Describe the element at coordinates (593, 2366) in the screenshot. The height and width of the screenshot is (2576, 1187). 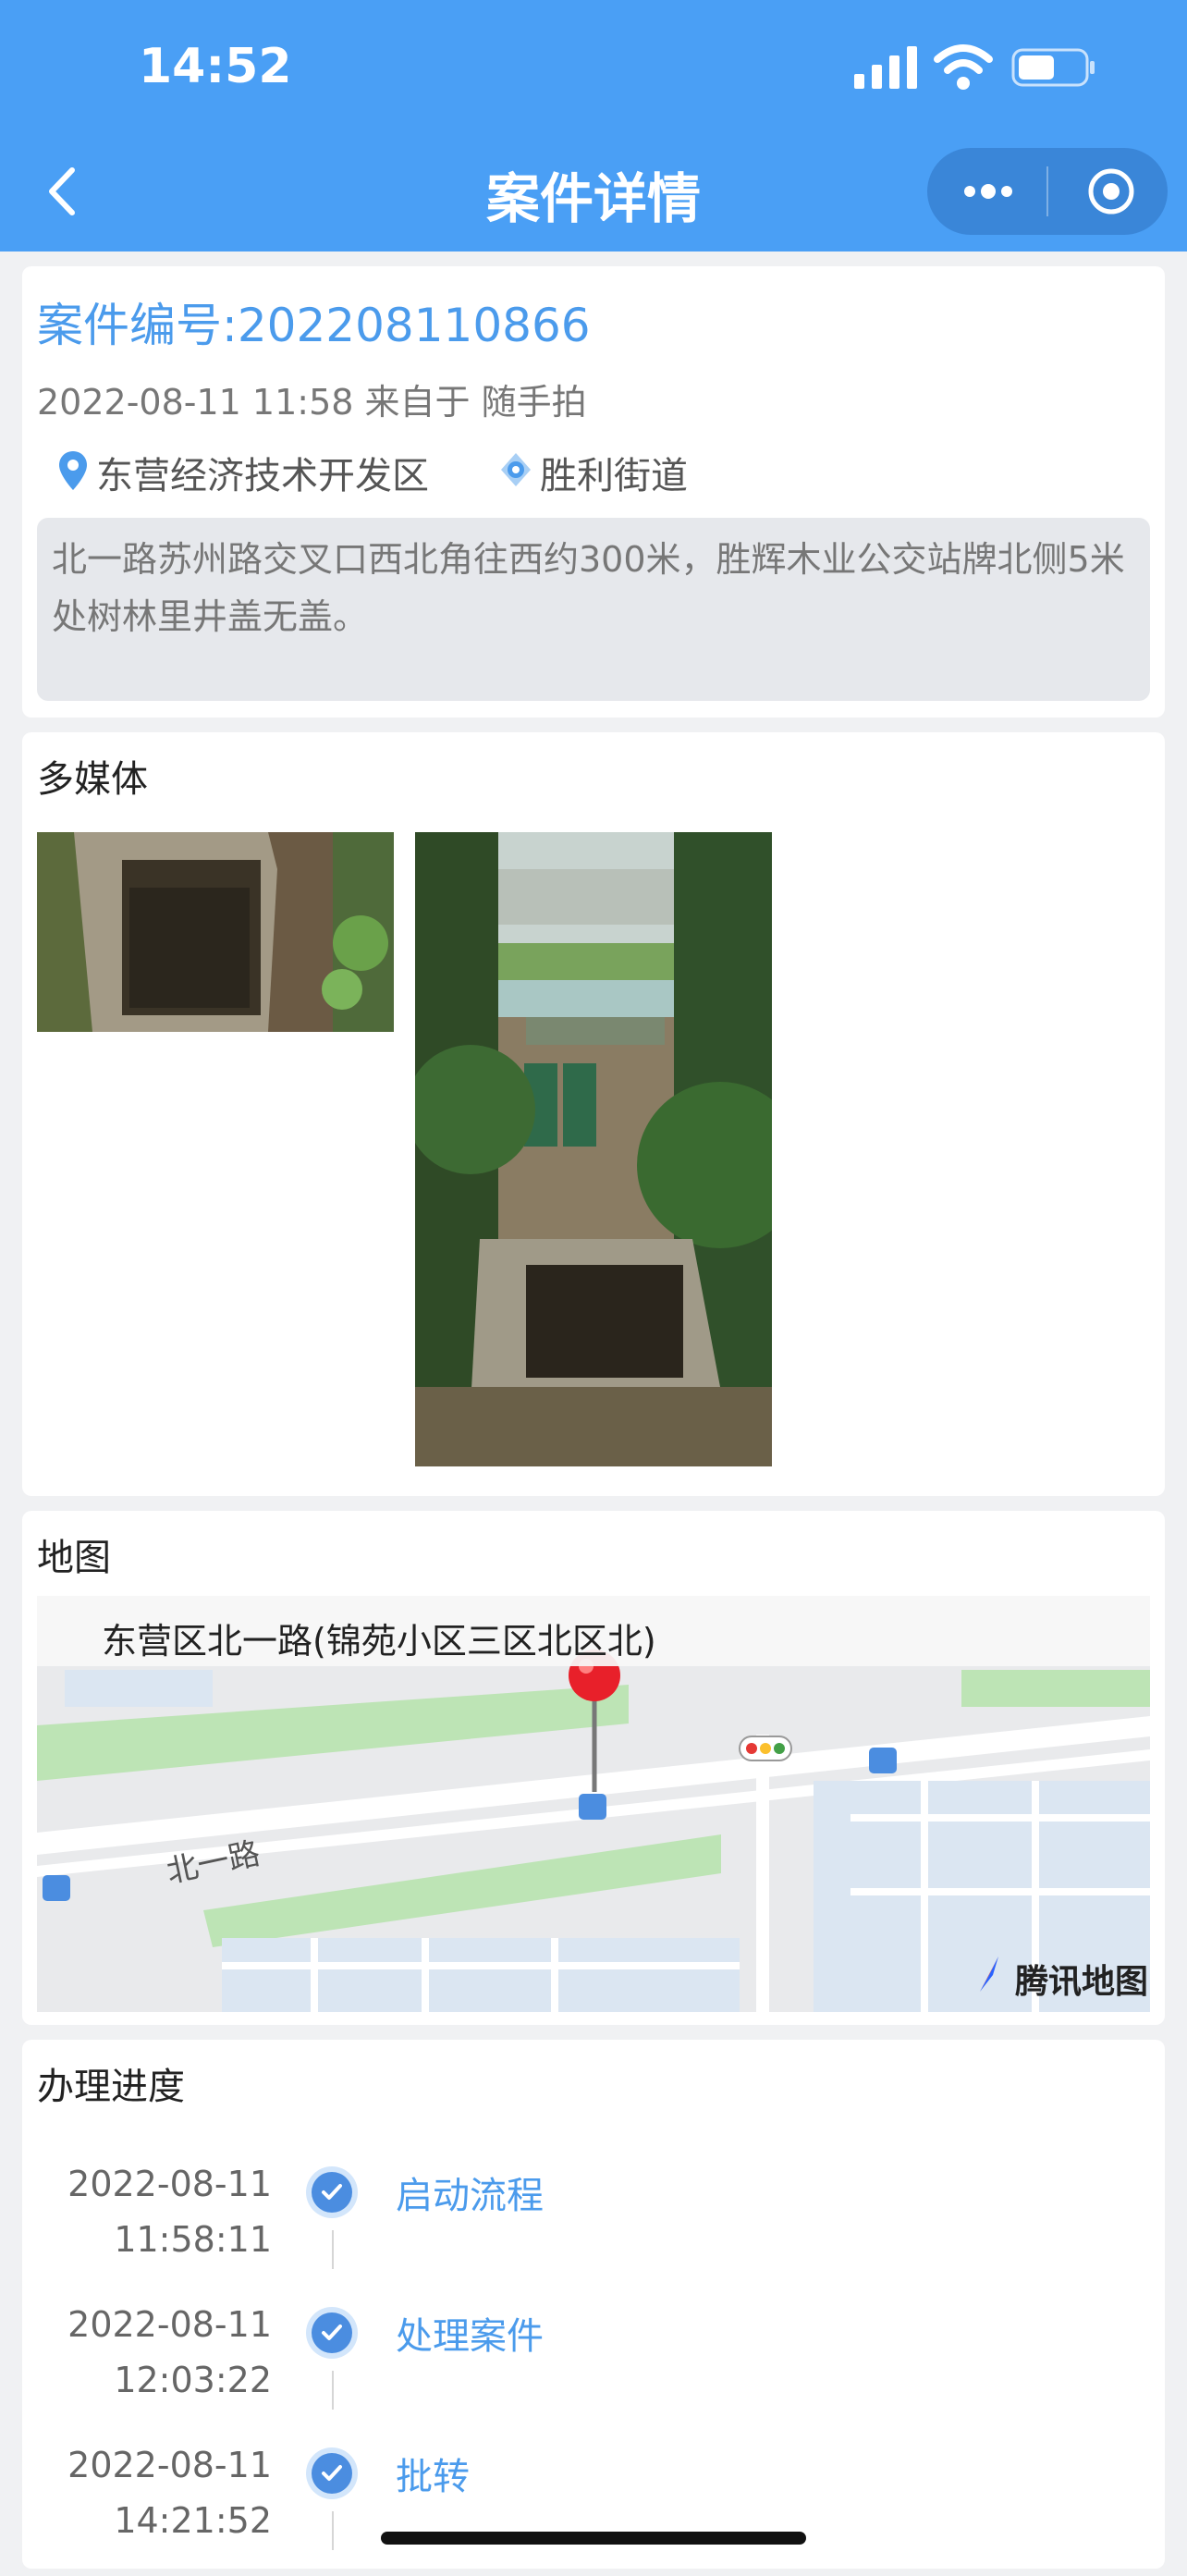
I see `progress-step: 2022-08-11 12:03:22 处理案件` at that location.